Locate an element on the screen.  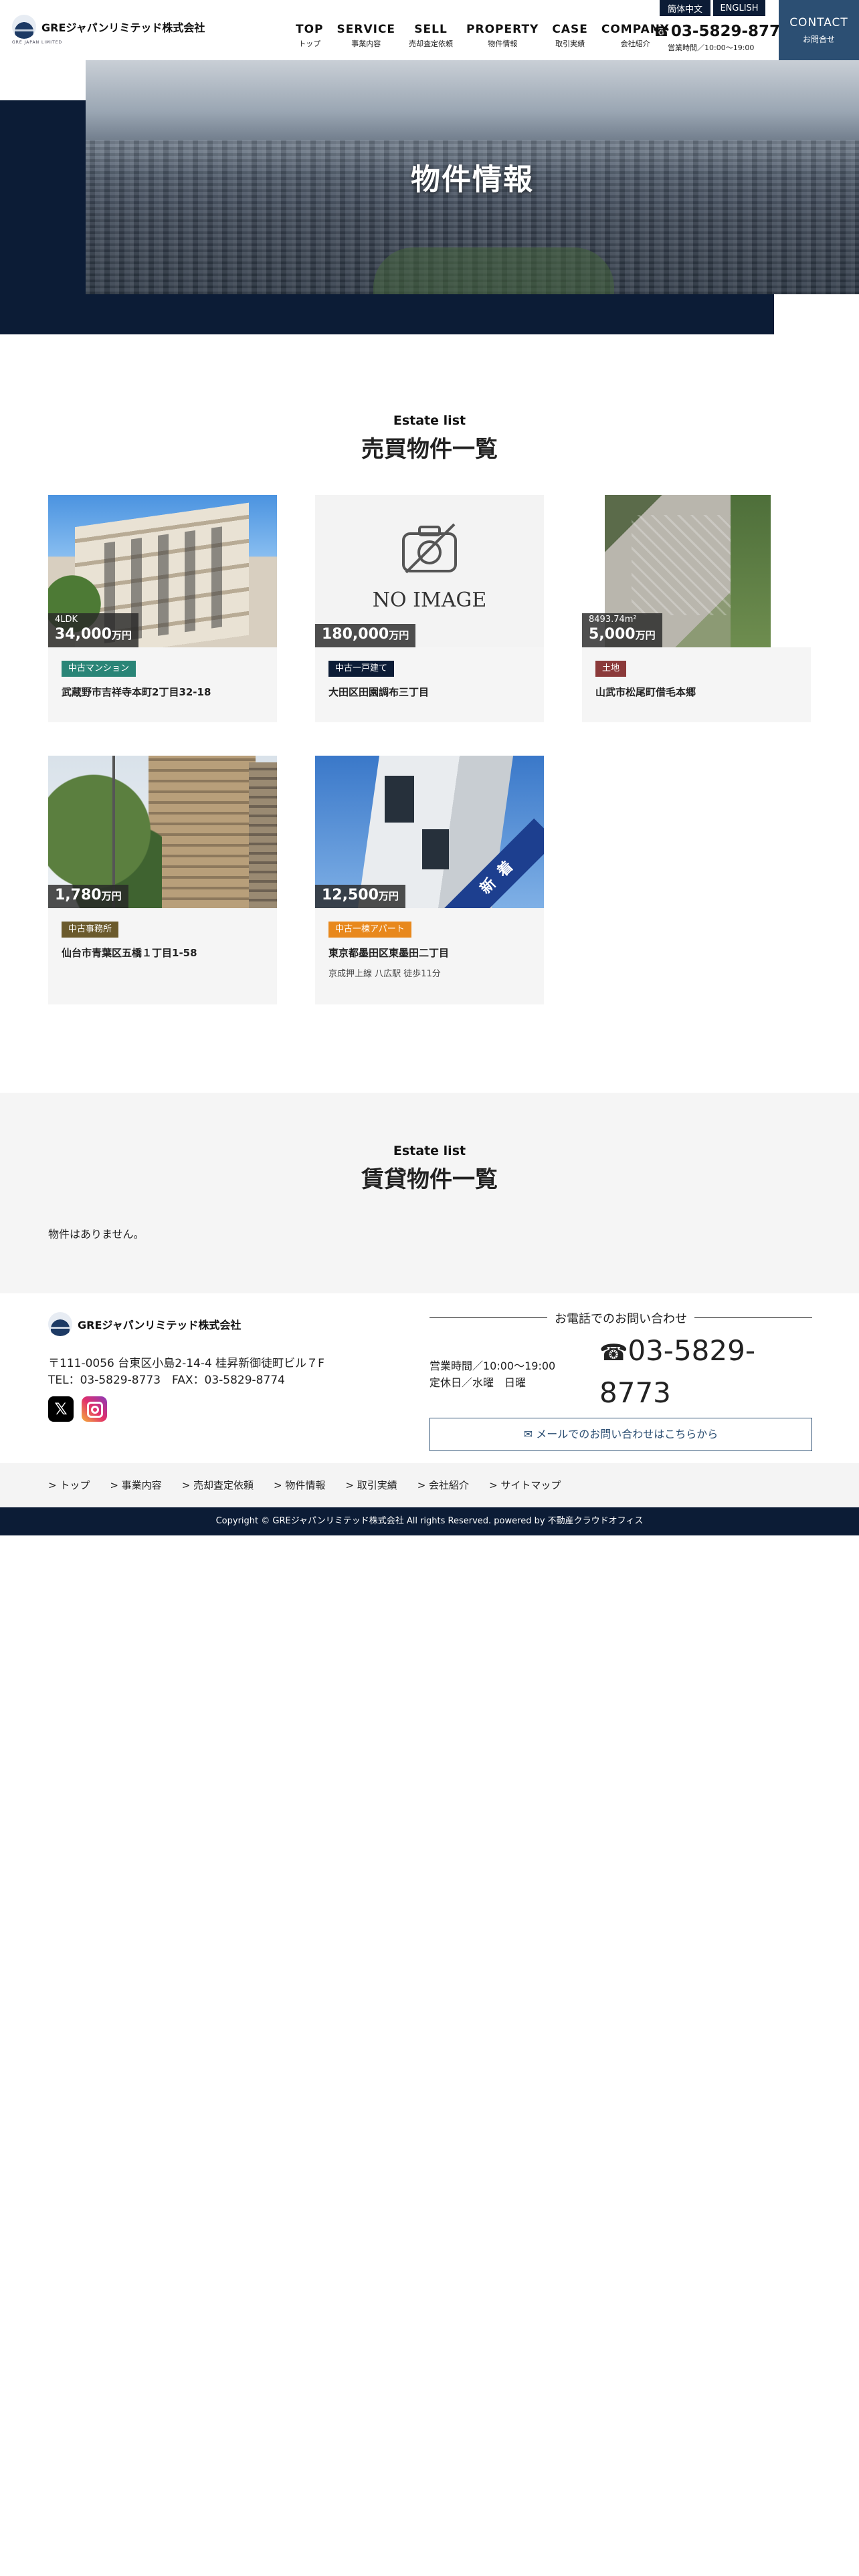
property-card-body: 中古一棟アパート 東京都墨田区東墨田二丁目 京成押上線 八広駅 徒歩11分 is located at coordinates (429, 950).